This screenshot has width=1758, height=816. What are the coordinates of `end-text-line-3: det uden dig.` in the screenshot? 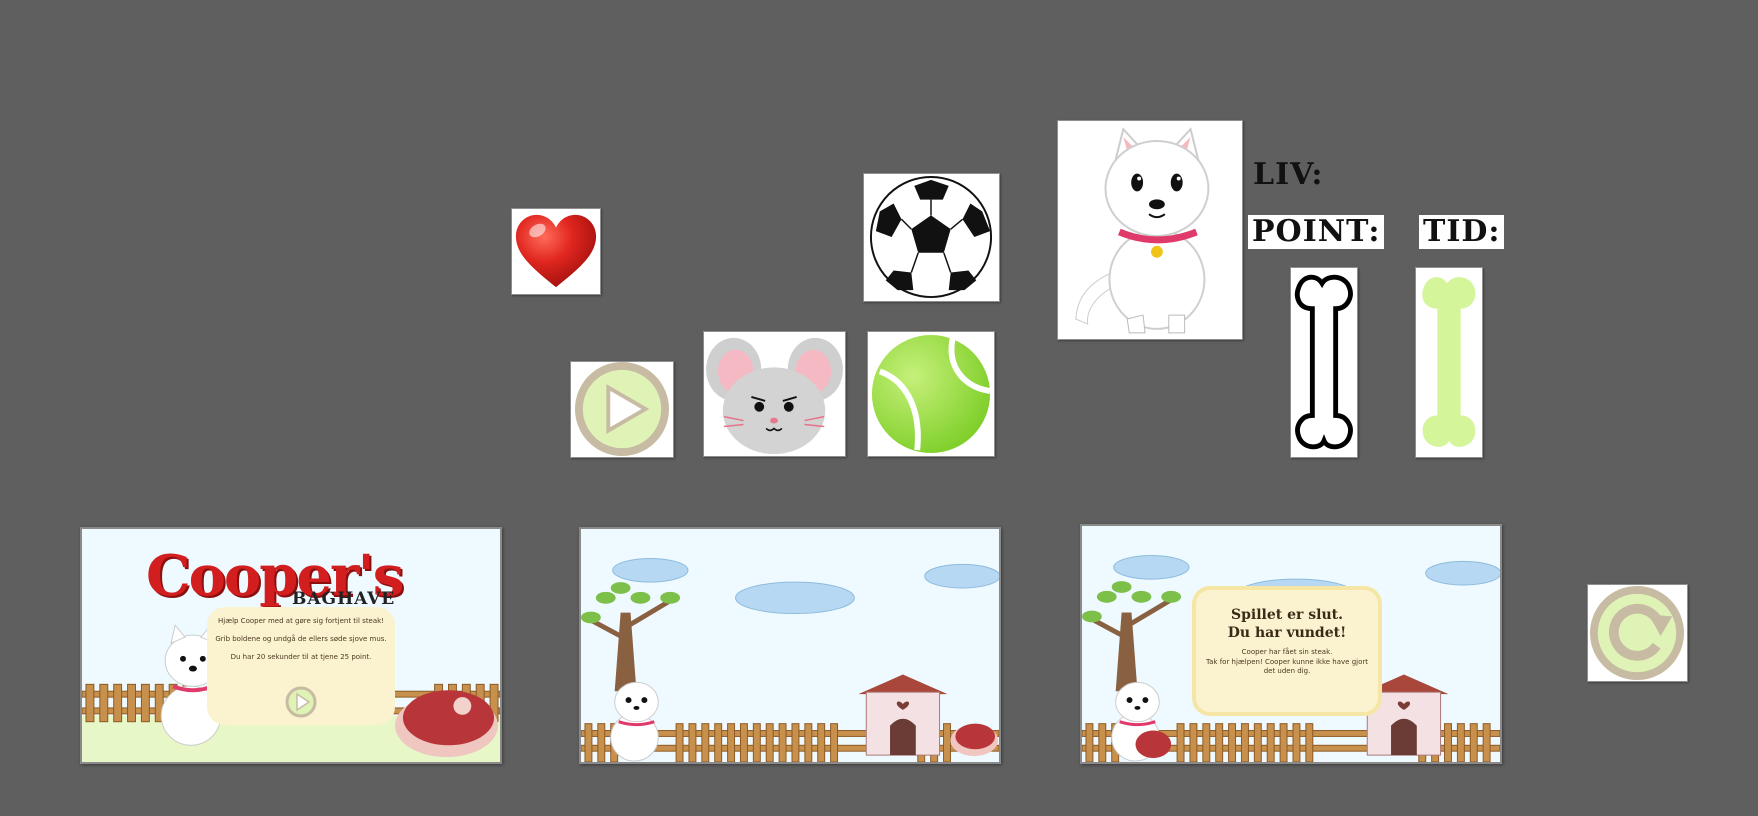 It's located at (1287, 670).